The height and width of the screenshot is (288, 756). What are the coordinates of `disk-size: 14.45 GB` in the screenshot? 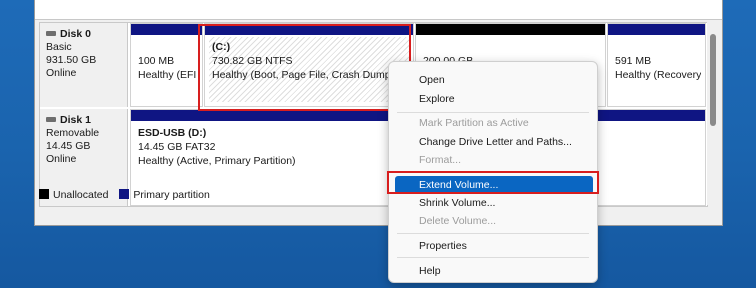 It's located at (68, 146).